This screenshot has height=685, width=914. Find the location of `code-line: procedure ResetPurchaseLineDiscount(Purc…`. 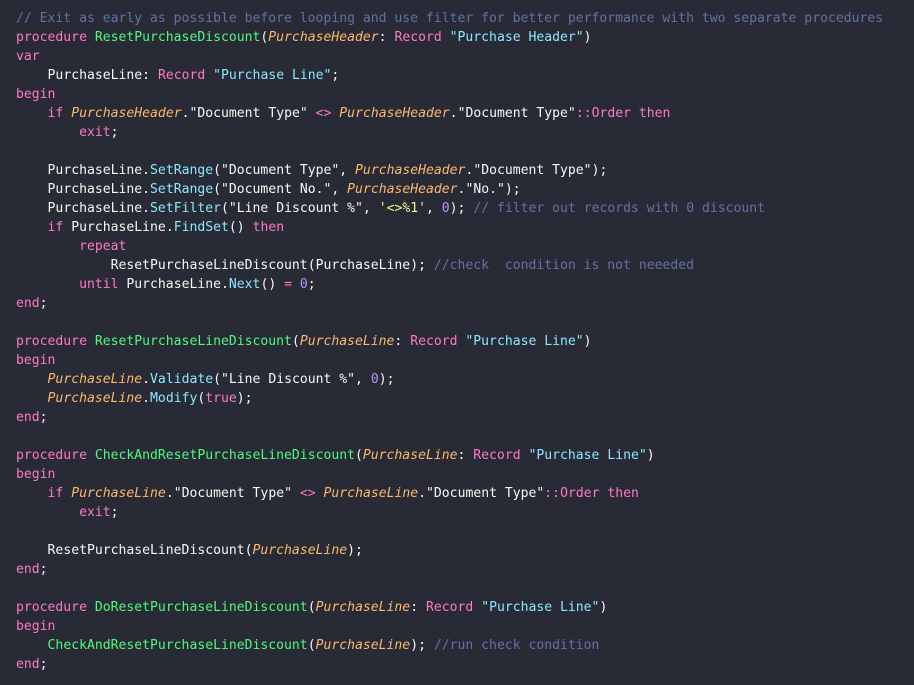

code-line: procedure ResetPurchaseLineDiscount(Purc… is located at coordinates (465, 341).